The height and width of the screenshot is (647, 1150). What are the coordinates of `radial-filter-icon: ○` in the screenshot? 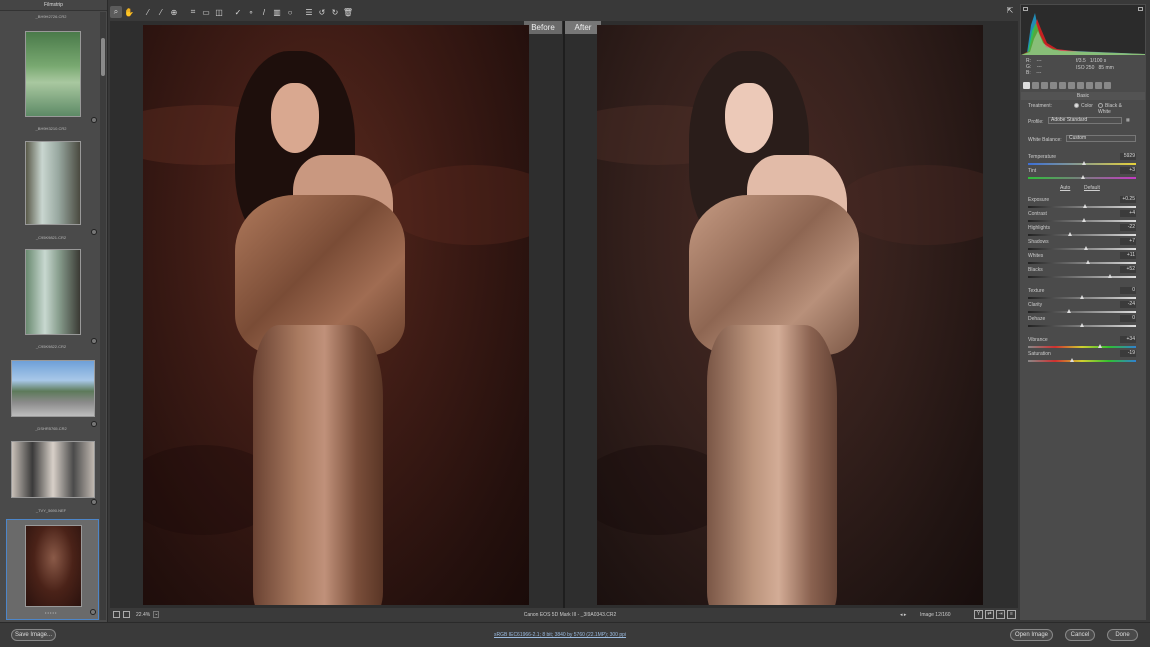 It's located at (290, 12).